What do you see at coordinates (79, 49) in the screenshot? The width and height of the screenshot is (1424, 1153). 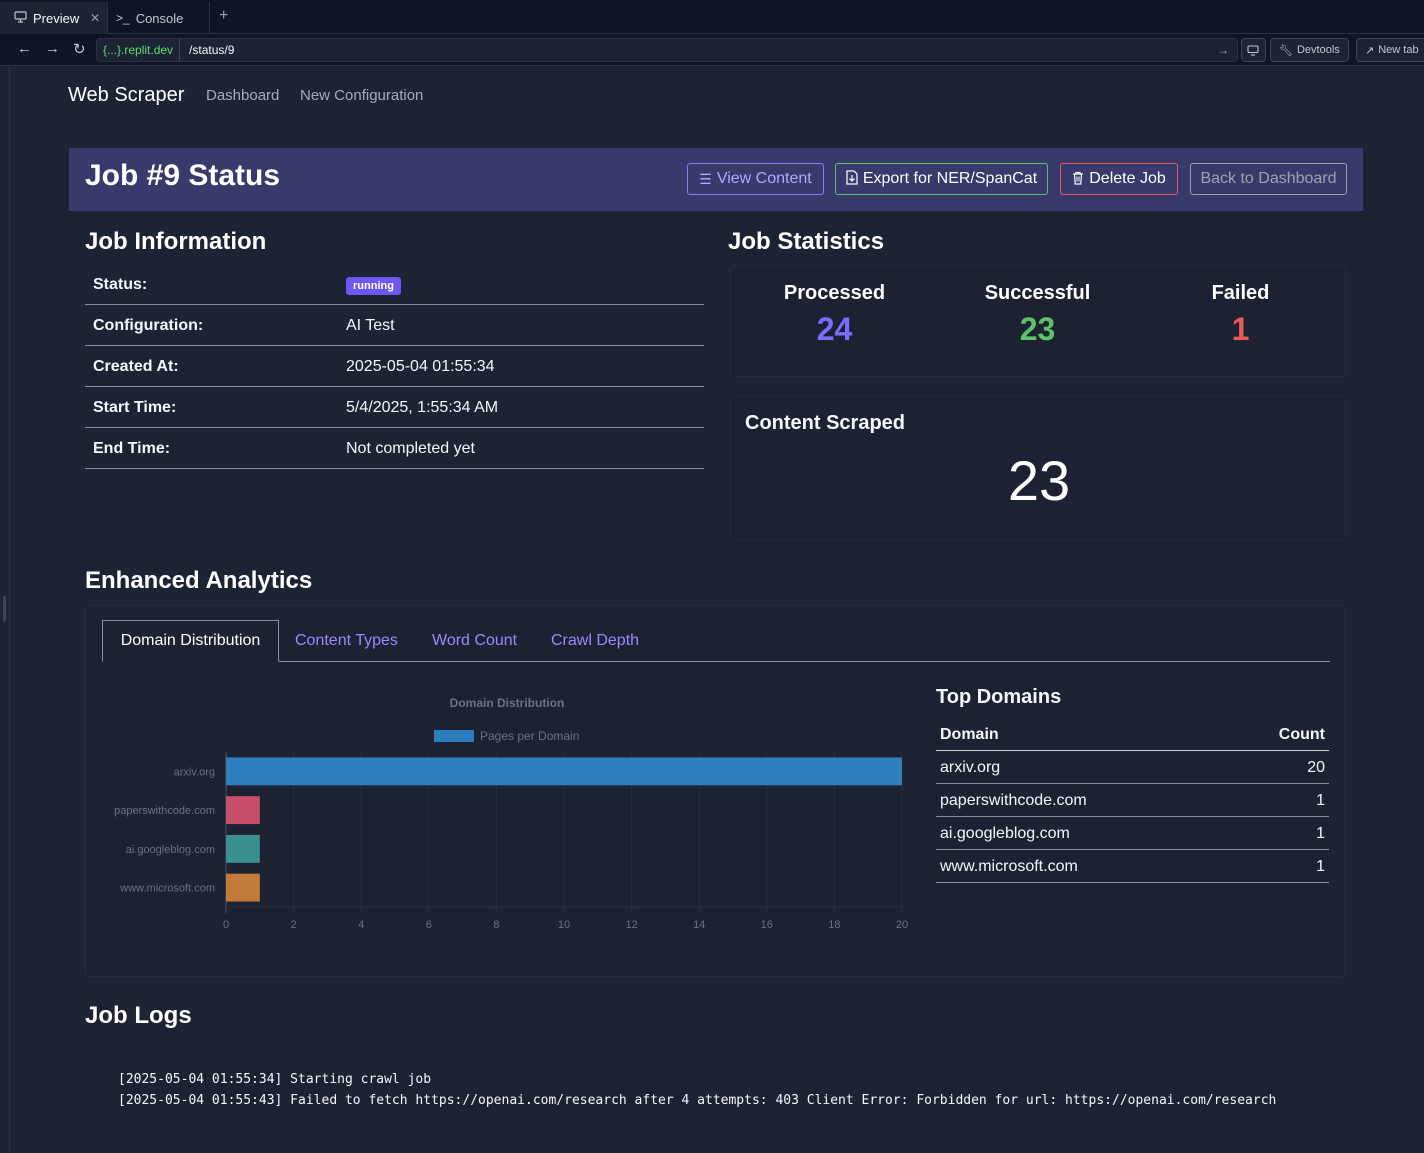 I see `reload-icon: ↻` at bounding box center [79, 49].